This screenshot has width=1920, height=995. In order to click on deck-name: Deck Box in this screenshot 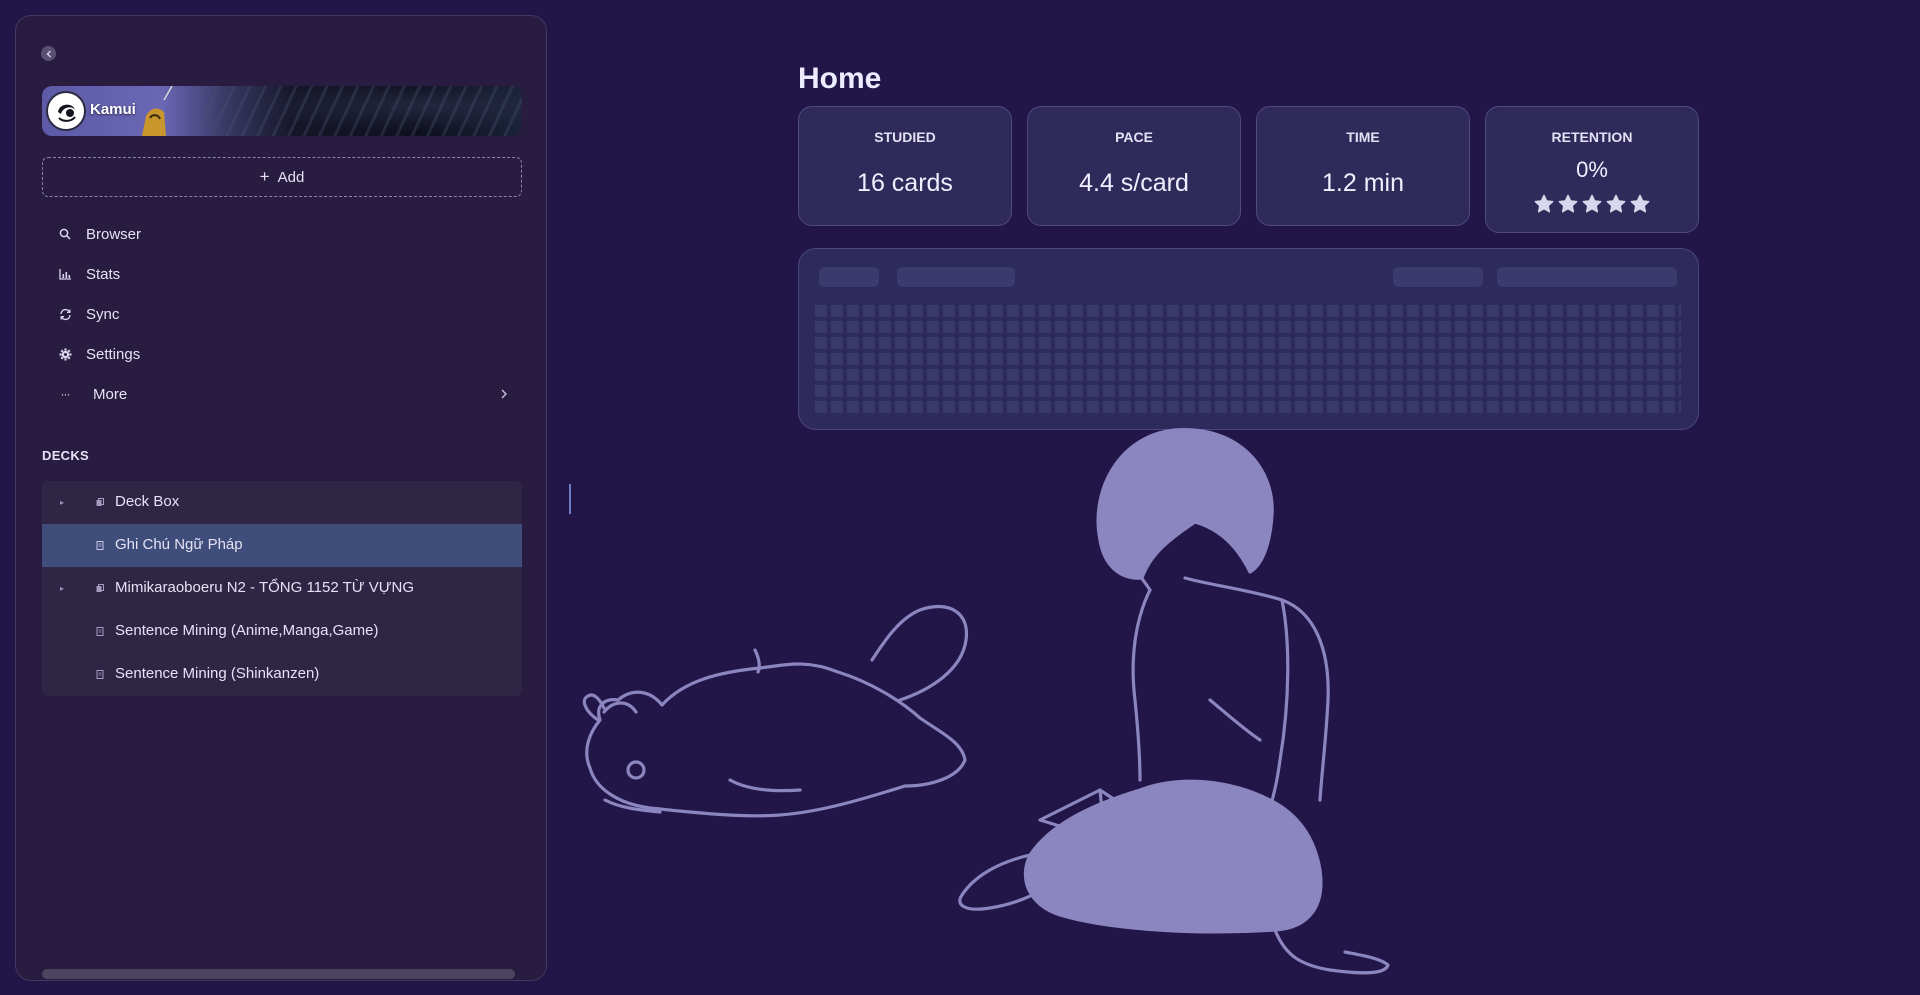, I will do `click(147, 501)`.